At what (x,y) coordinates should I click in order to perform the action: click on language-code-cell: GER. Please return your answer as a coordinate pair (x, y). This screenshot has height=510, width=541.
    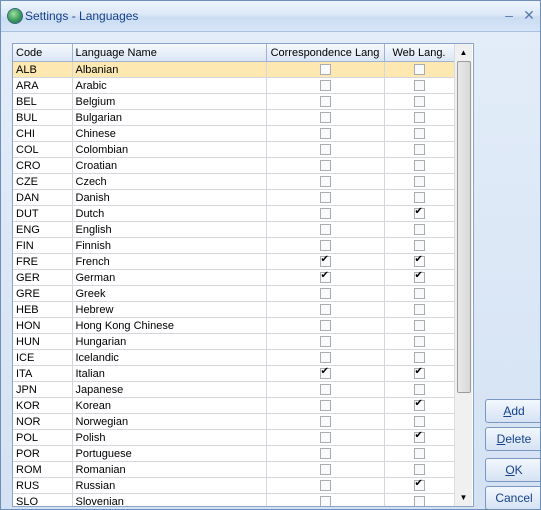
    Looking at the image, I should click on (43, 277).